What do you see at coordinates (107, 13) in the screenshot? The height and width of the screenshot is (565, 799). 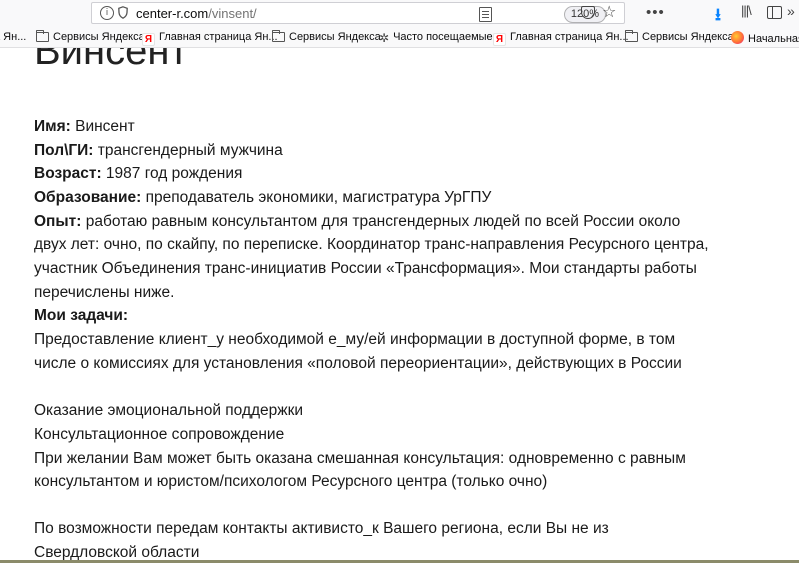 I see `site-info-icon: i` at bounding box center [107, 13].